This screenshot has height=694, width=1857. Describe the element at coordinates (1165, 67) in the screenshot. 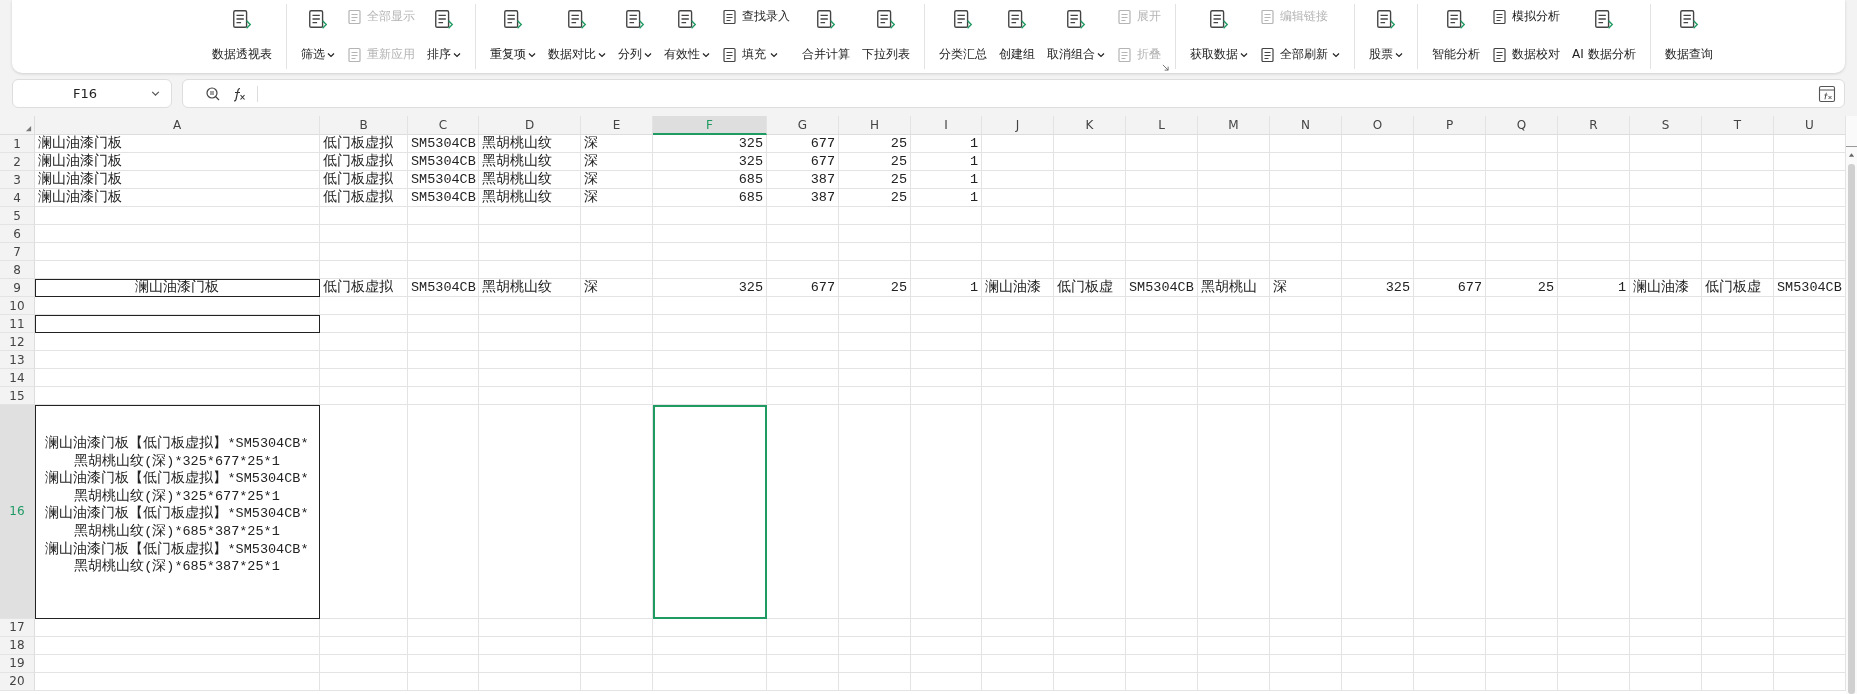

I see `expand-corner-icon` at that location.